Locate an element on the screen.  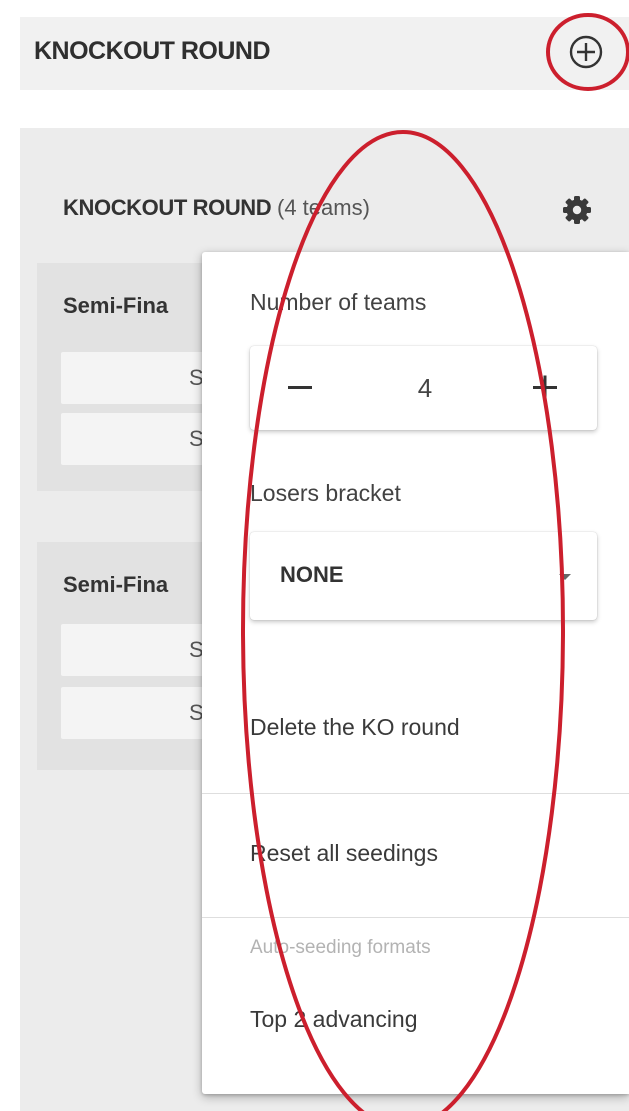
delete-round-label: Delete the KO round is located at coordinates (355, 727).